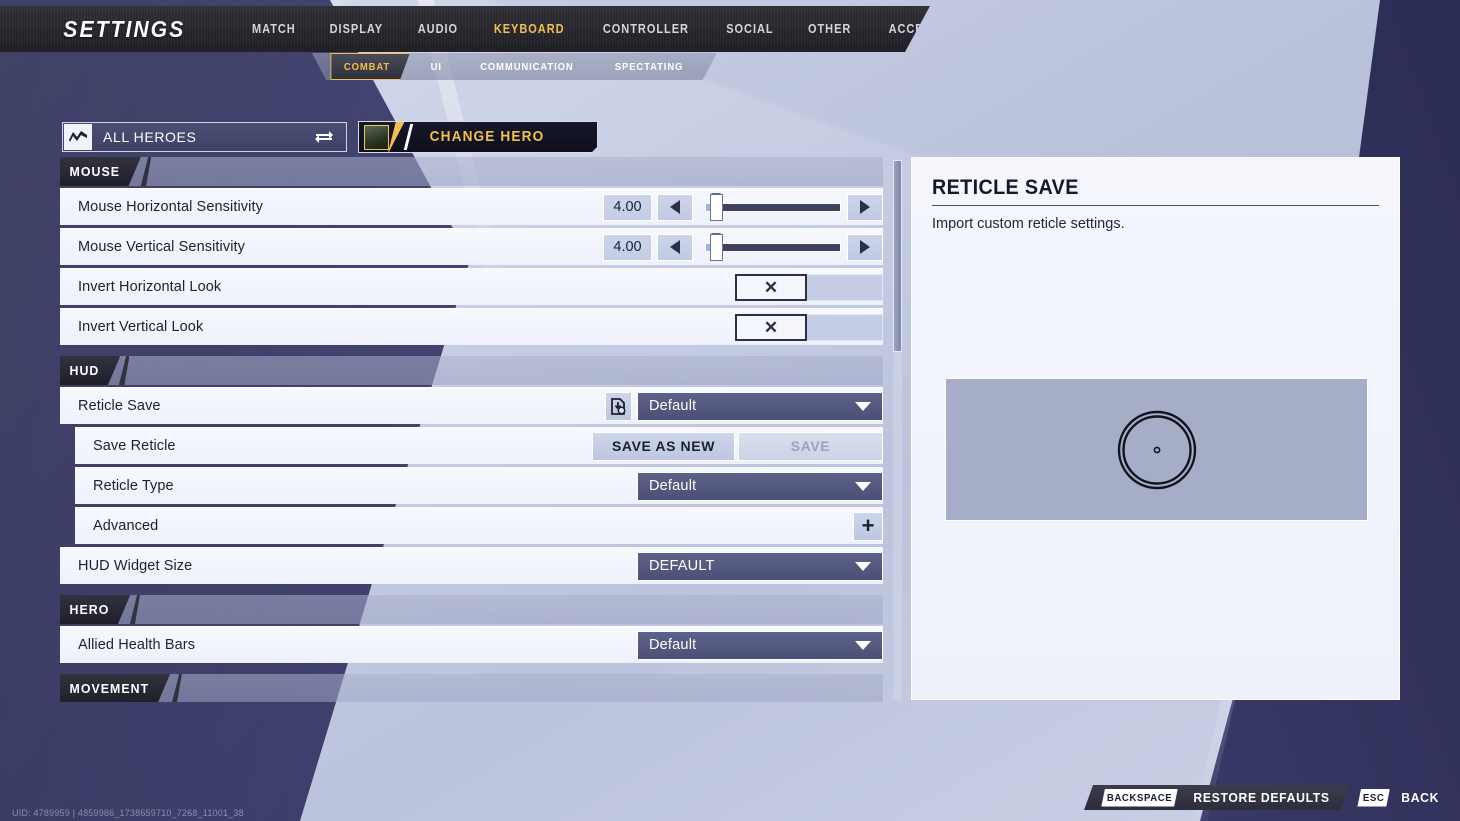  What do you see at coordinates (161, 247) in the screenshot?
I see `row-label: Mouse Vertical Sensitivity` at bounding box center [161, 247].